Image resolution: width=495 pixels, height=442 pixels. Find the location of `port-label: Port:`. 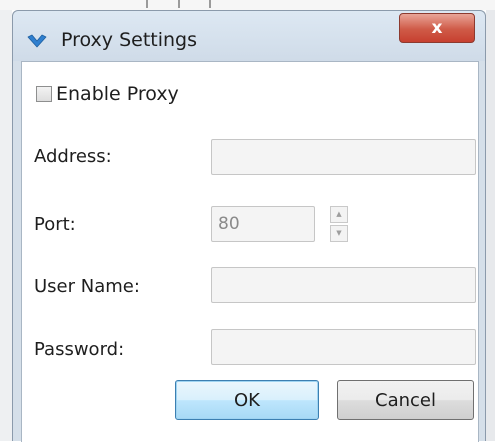

port-label: Port: is located at coordinates (55, 224).